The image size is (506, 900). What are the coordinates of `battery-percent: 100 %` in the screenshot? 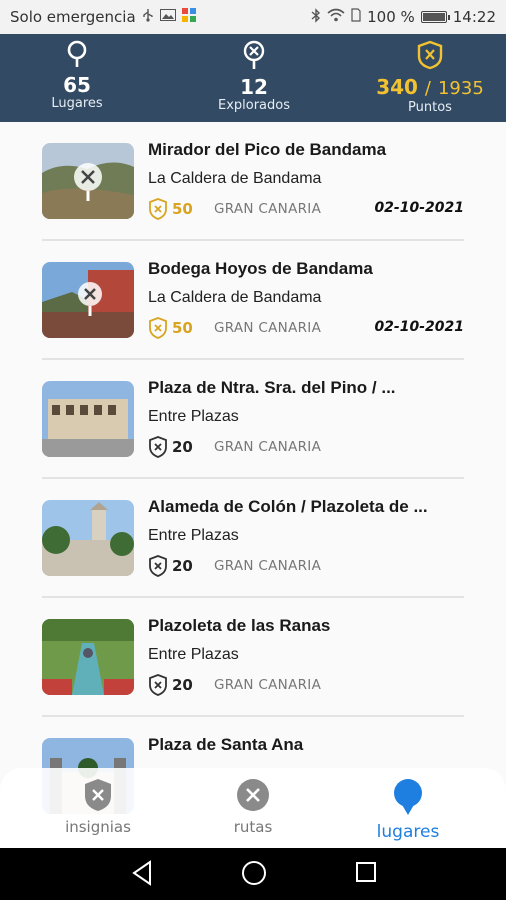 It's located at (391, 17).